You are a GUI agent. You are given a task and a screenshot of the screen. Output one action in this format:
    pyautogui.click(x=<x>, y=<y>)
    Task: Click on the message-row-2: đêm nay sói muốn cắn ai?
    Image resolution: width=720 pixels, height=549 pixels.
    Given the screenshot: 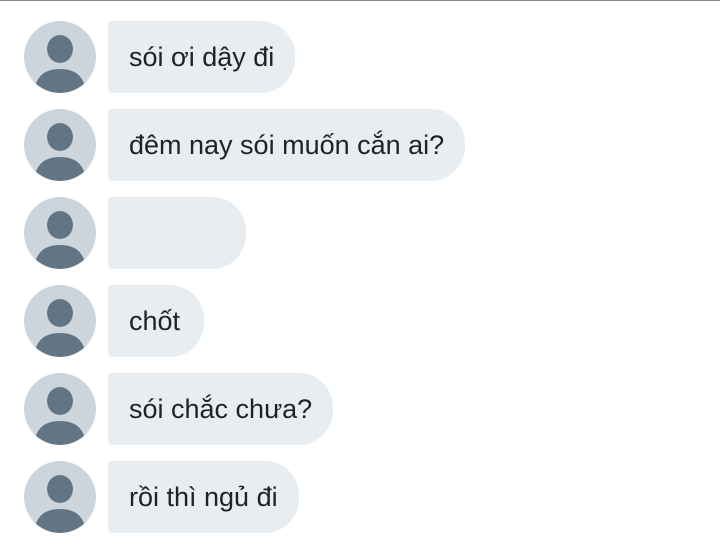 What is the action you would take?
    pyautogui.click(x=245, y=145)
    